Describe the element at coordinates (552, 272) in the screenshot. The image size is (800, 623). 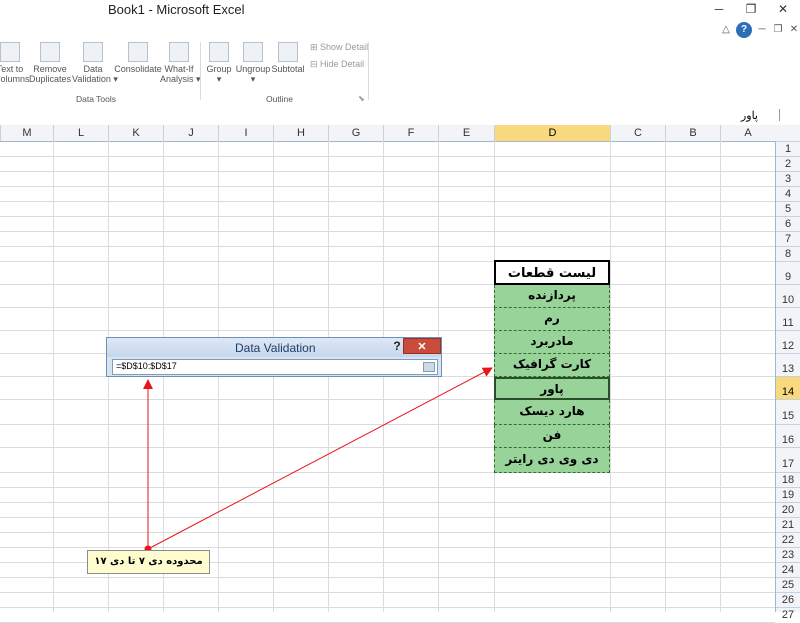
I see `list-header-cell: لیست قطعات` at that location.